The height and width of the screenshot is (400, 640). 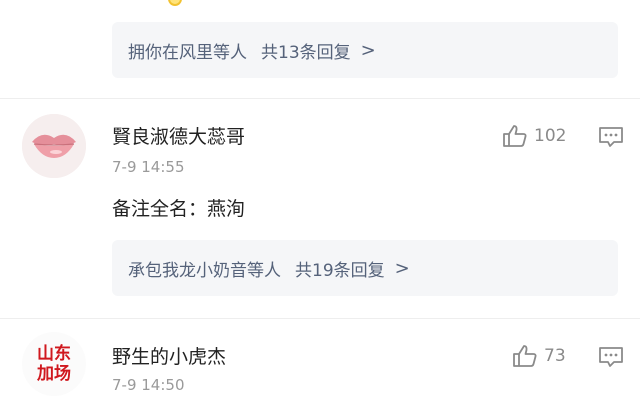 What do you see at coordinates (550, 136) in the screenshot?
I see `like-count: 102` at bounding box center [550, 136].